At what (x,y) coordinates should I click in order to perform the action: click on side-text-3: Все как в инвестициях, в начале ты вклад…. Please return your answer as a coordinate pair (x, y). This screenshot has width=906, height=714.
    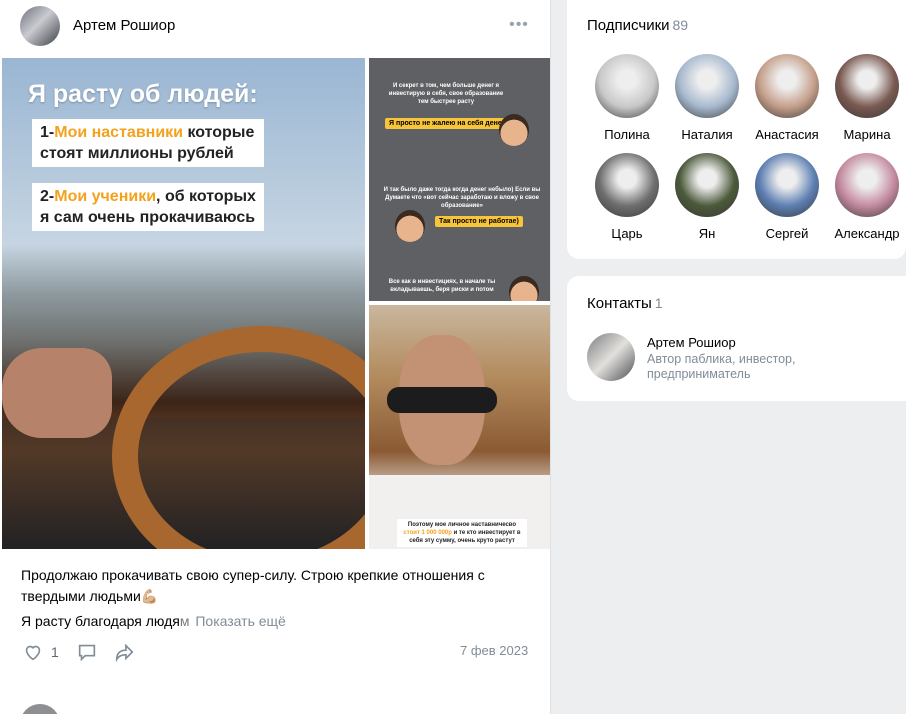
    Looking at the image, I should click on (442, 286).